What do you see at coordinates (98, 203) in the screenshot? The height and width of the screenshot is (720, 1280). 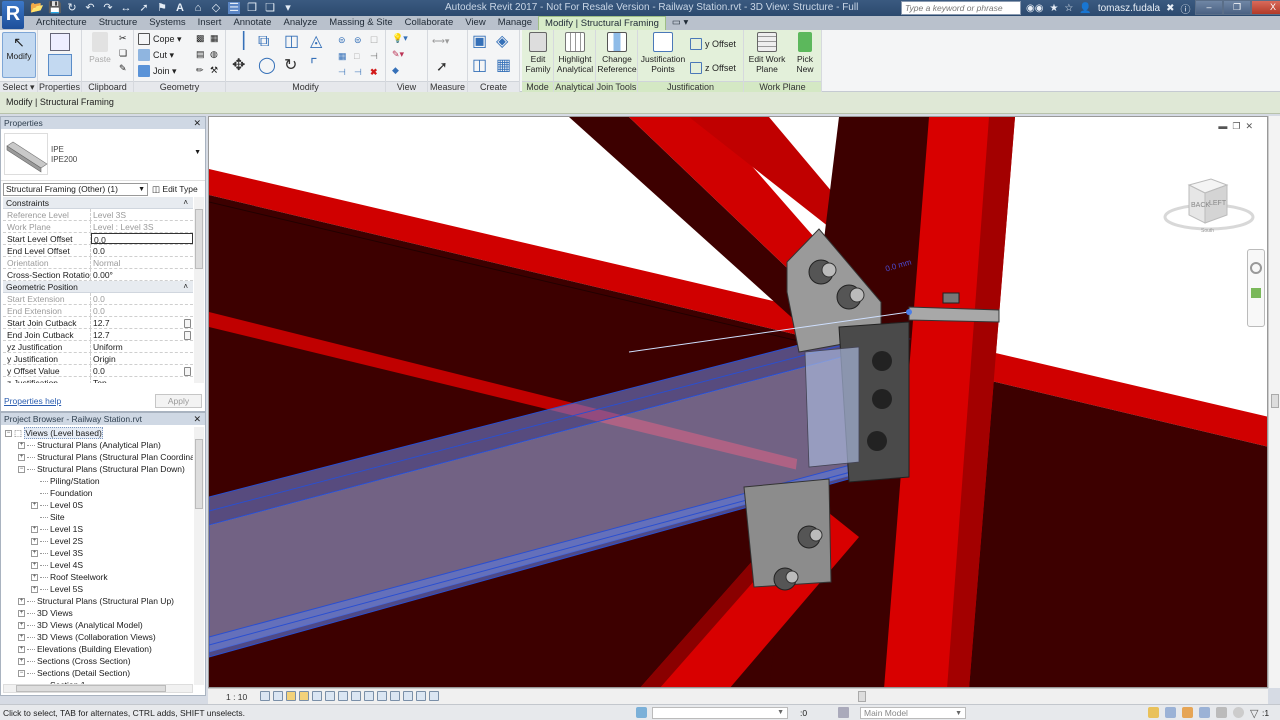 I see `property-group-header: Constraints ˄` at bounding box center [98, 203].